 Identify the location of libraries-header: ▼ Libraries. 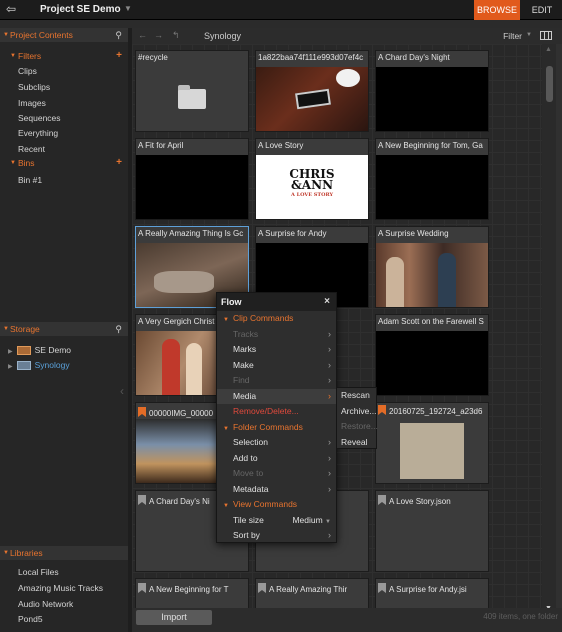
(64, 553).